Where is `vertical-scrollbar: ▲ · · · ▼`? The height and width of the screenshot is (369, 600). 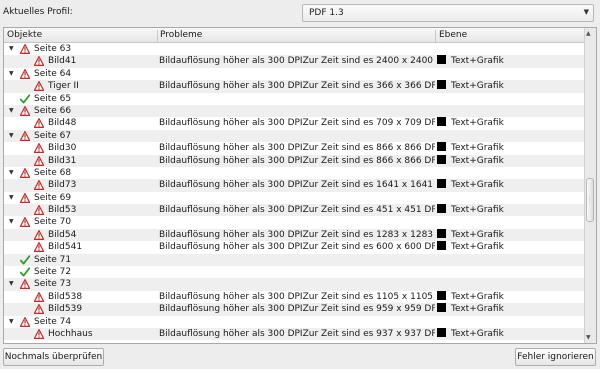
vertical-scrollbar: ▲ · · · ▼ is located at coordinates (590, 185).